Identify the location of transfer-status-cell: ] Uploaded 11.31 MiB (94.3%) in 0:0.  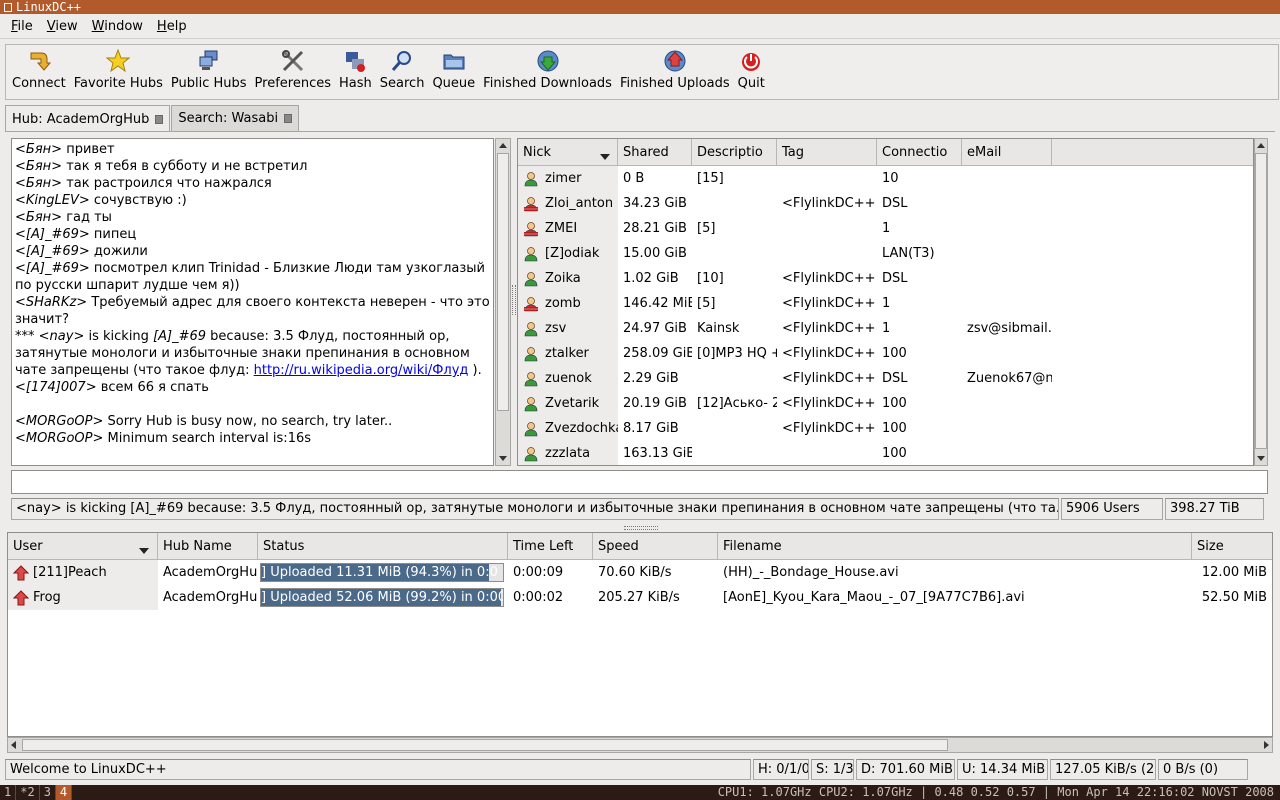
(383, 572).